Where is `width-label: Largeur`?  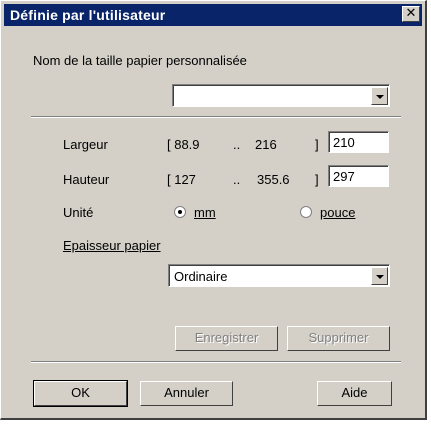
width-label: Largeur is located at coordinates (85, 144).